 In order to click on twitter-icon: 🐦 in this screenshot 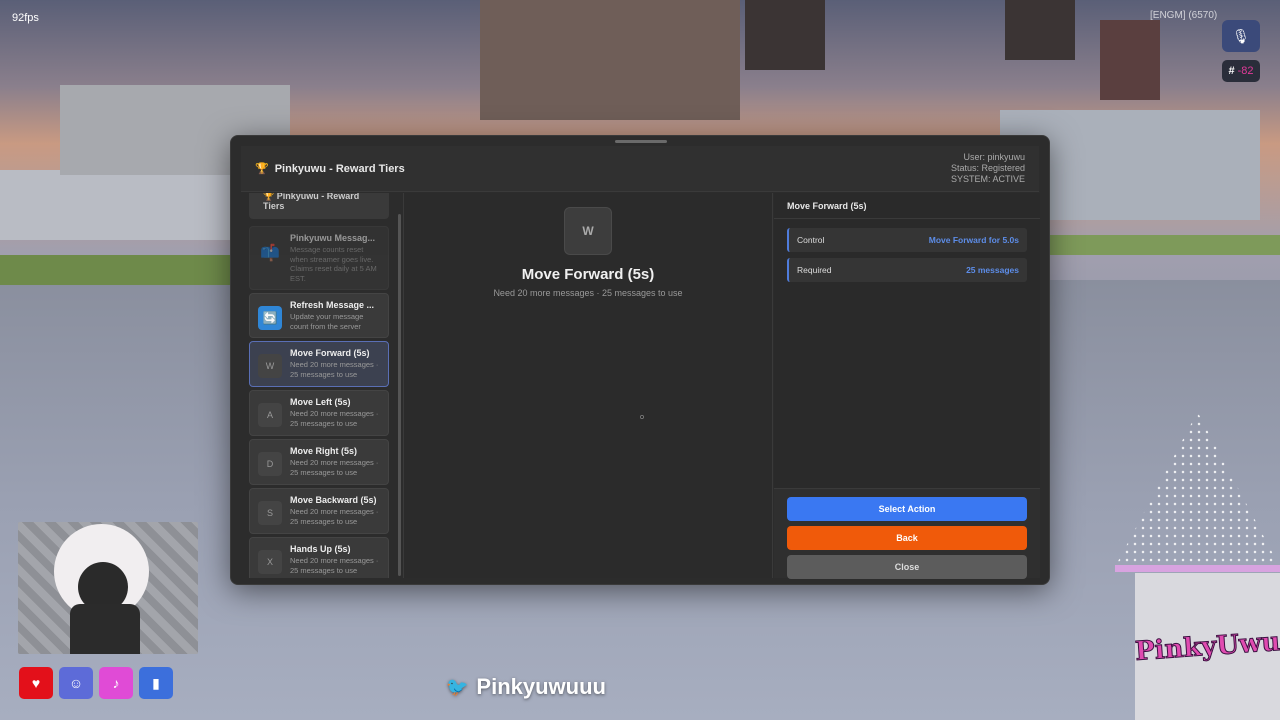, I will do `click(457, 686)`.